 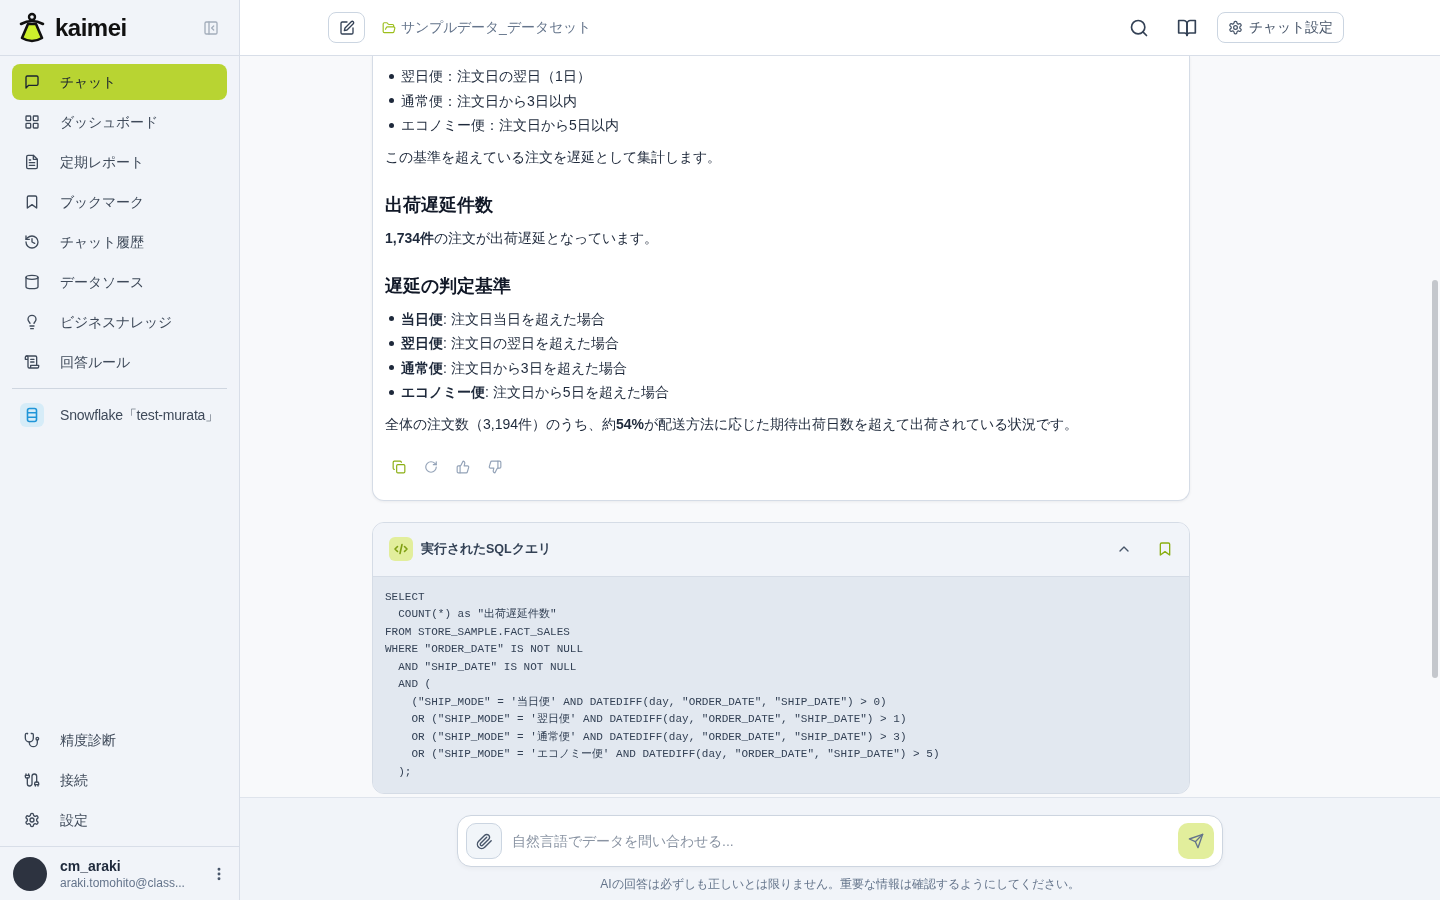 What do you see at coordinates (32, 82) in the screenshot?
I see `chat-bubble-icon` at bounding box center [32, 82].